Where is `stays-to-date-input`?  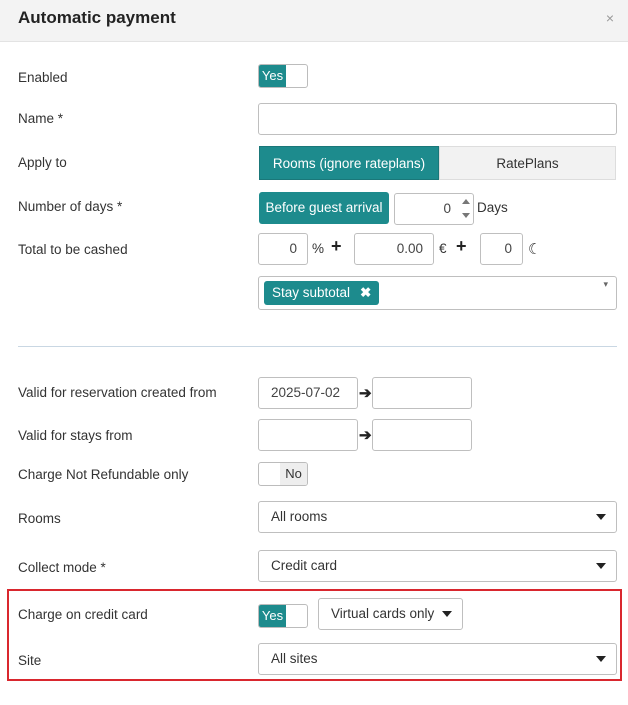 stays-to-date-input is located at coordinates (422, 435).